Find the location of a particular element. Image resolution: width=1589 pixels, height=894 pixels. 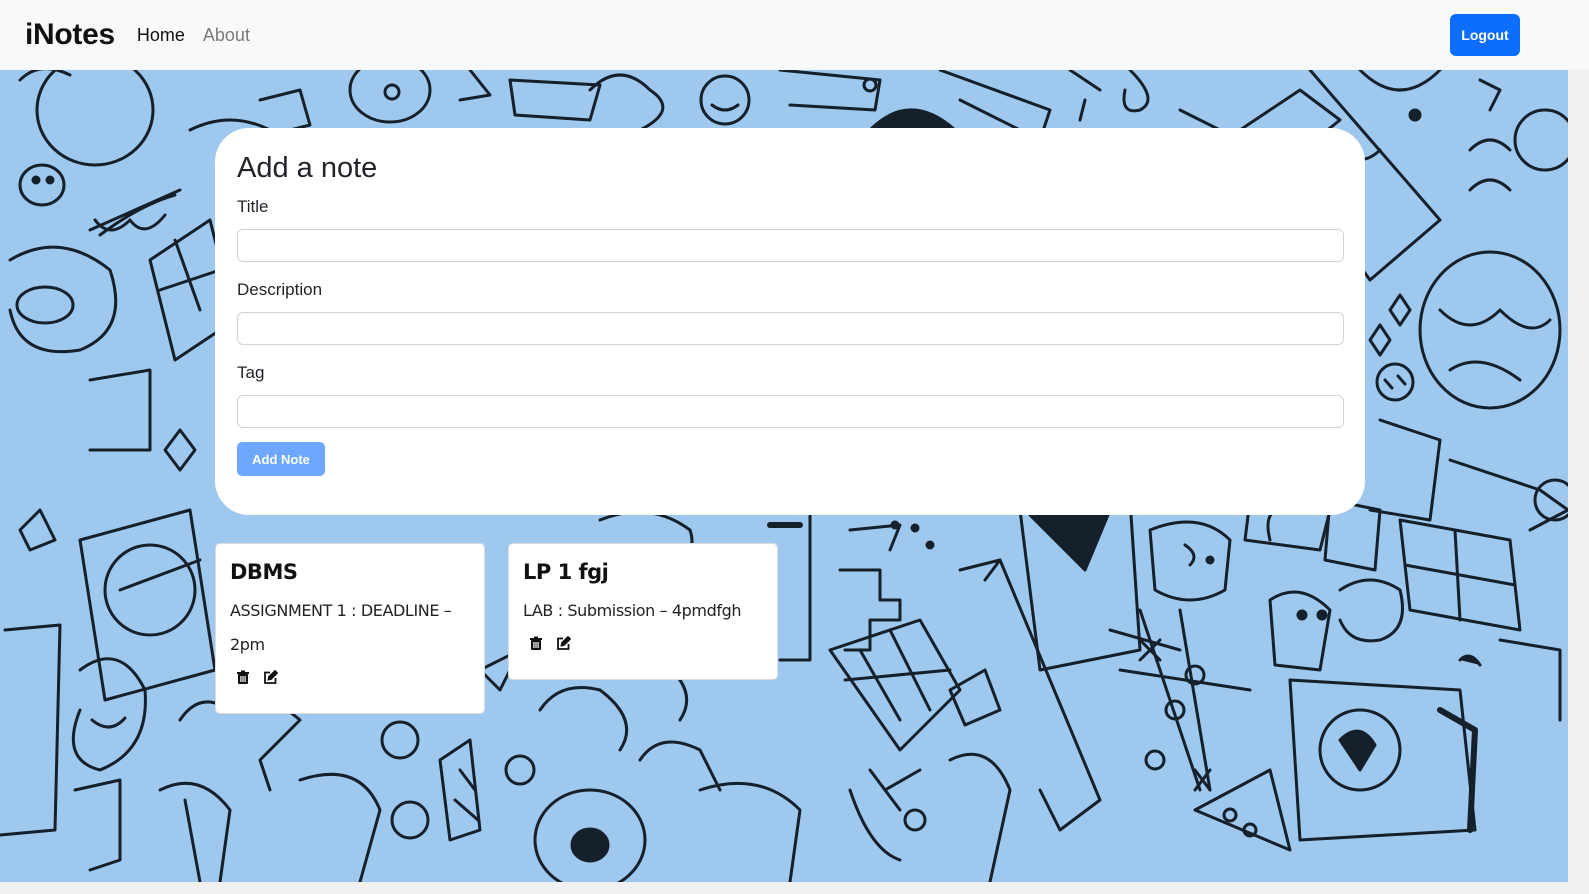

note-title: DBMS is located at coordinates (264, 572).